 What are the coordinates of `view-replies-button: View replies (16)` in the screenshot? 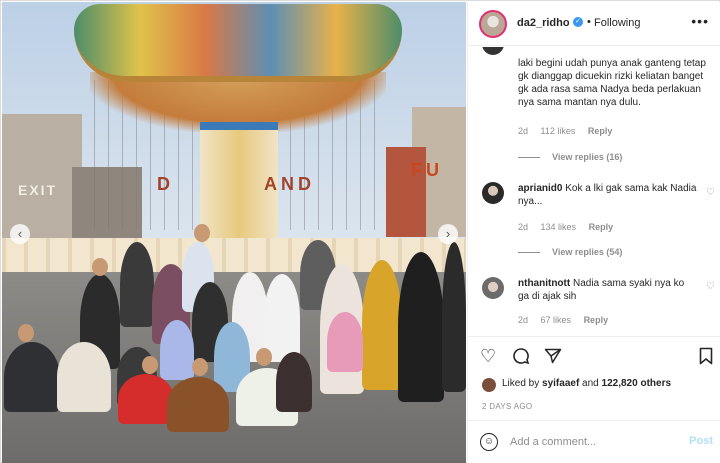 It's located at (570, 157).